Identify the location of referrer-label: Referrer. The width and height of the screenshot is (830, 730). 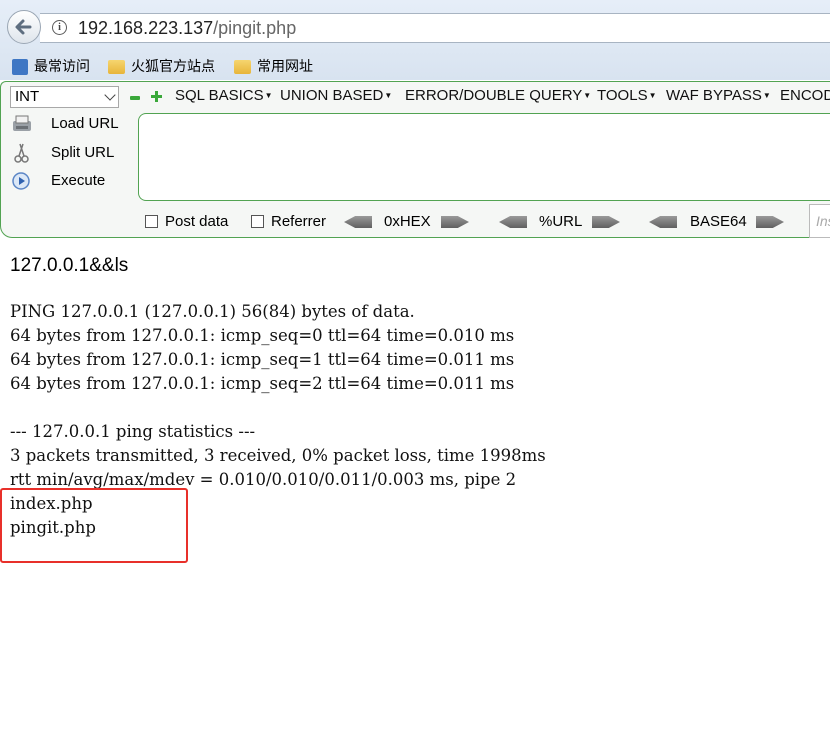
(299, 221).